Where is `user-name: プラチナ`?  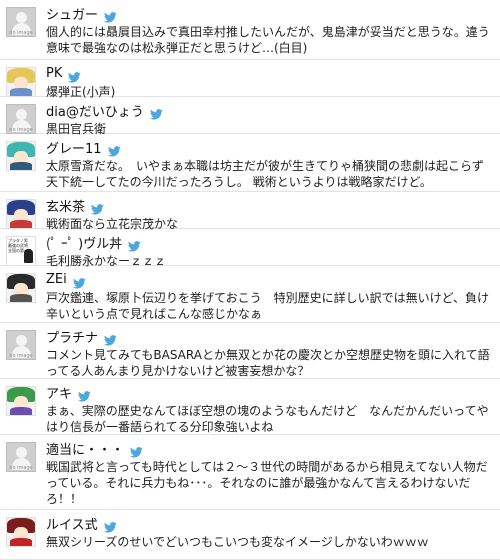 user-name: プラチナ is located at coordinates (72, 336).